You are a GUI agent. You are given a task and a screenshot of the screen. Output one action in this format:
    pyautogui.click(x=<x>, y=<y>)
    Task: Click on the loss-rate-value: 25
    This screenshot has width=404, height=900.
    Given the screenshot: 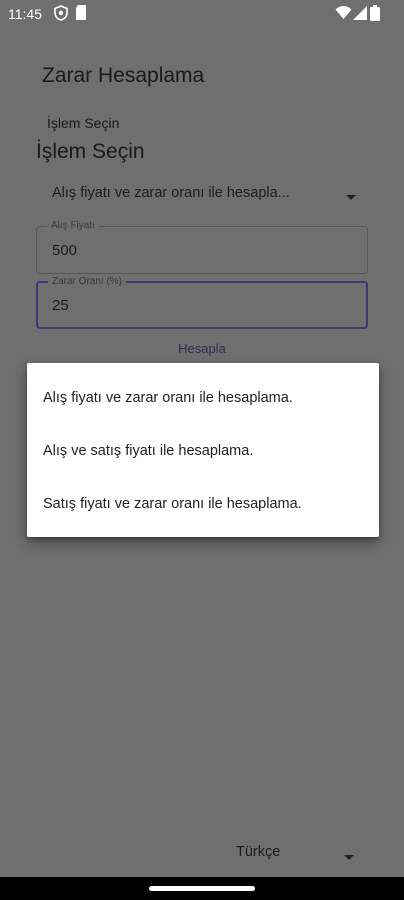 What is the action you would take?
    pyautogui.click(x=60, y=305)
    